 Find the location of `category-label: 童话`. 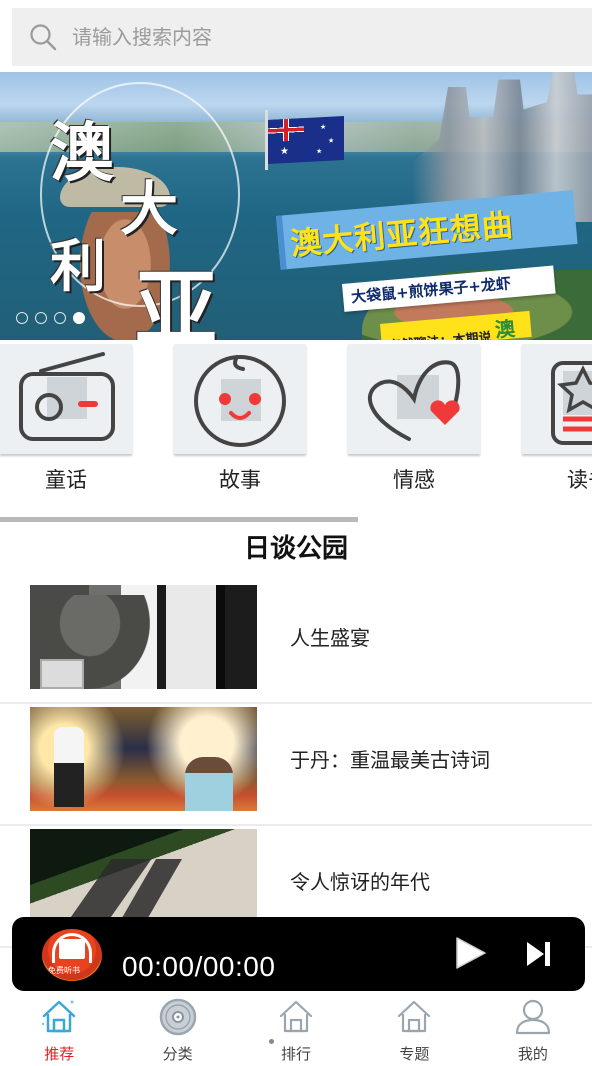

category-label: 童话 is located at coordinates (66, 480).